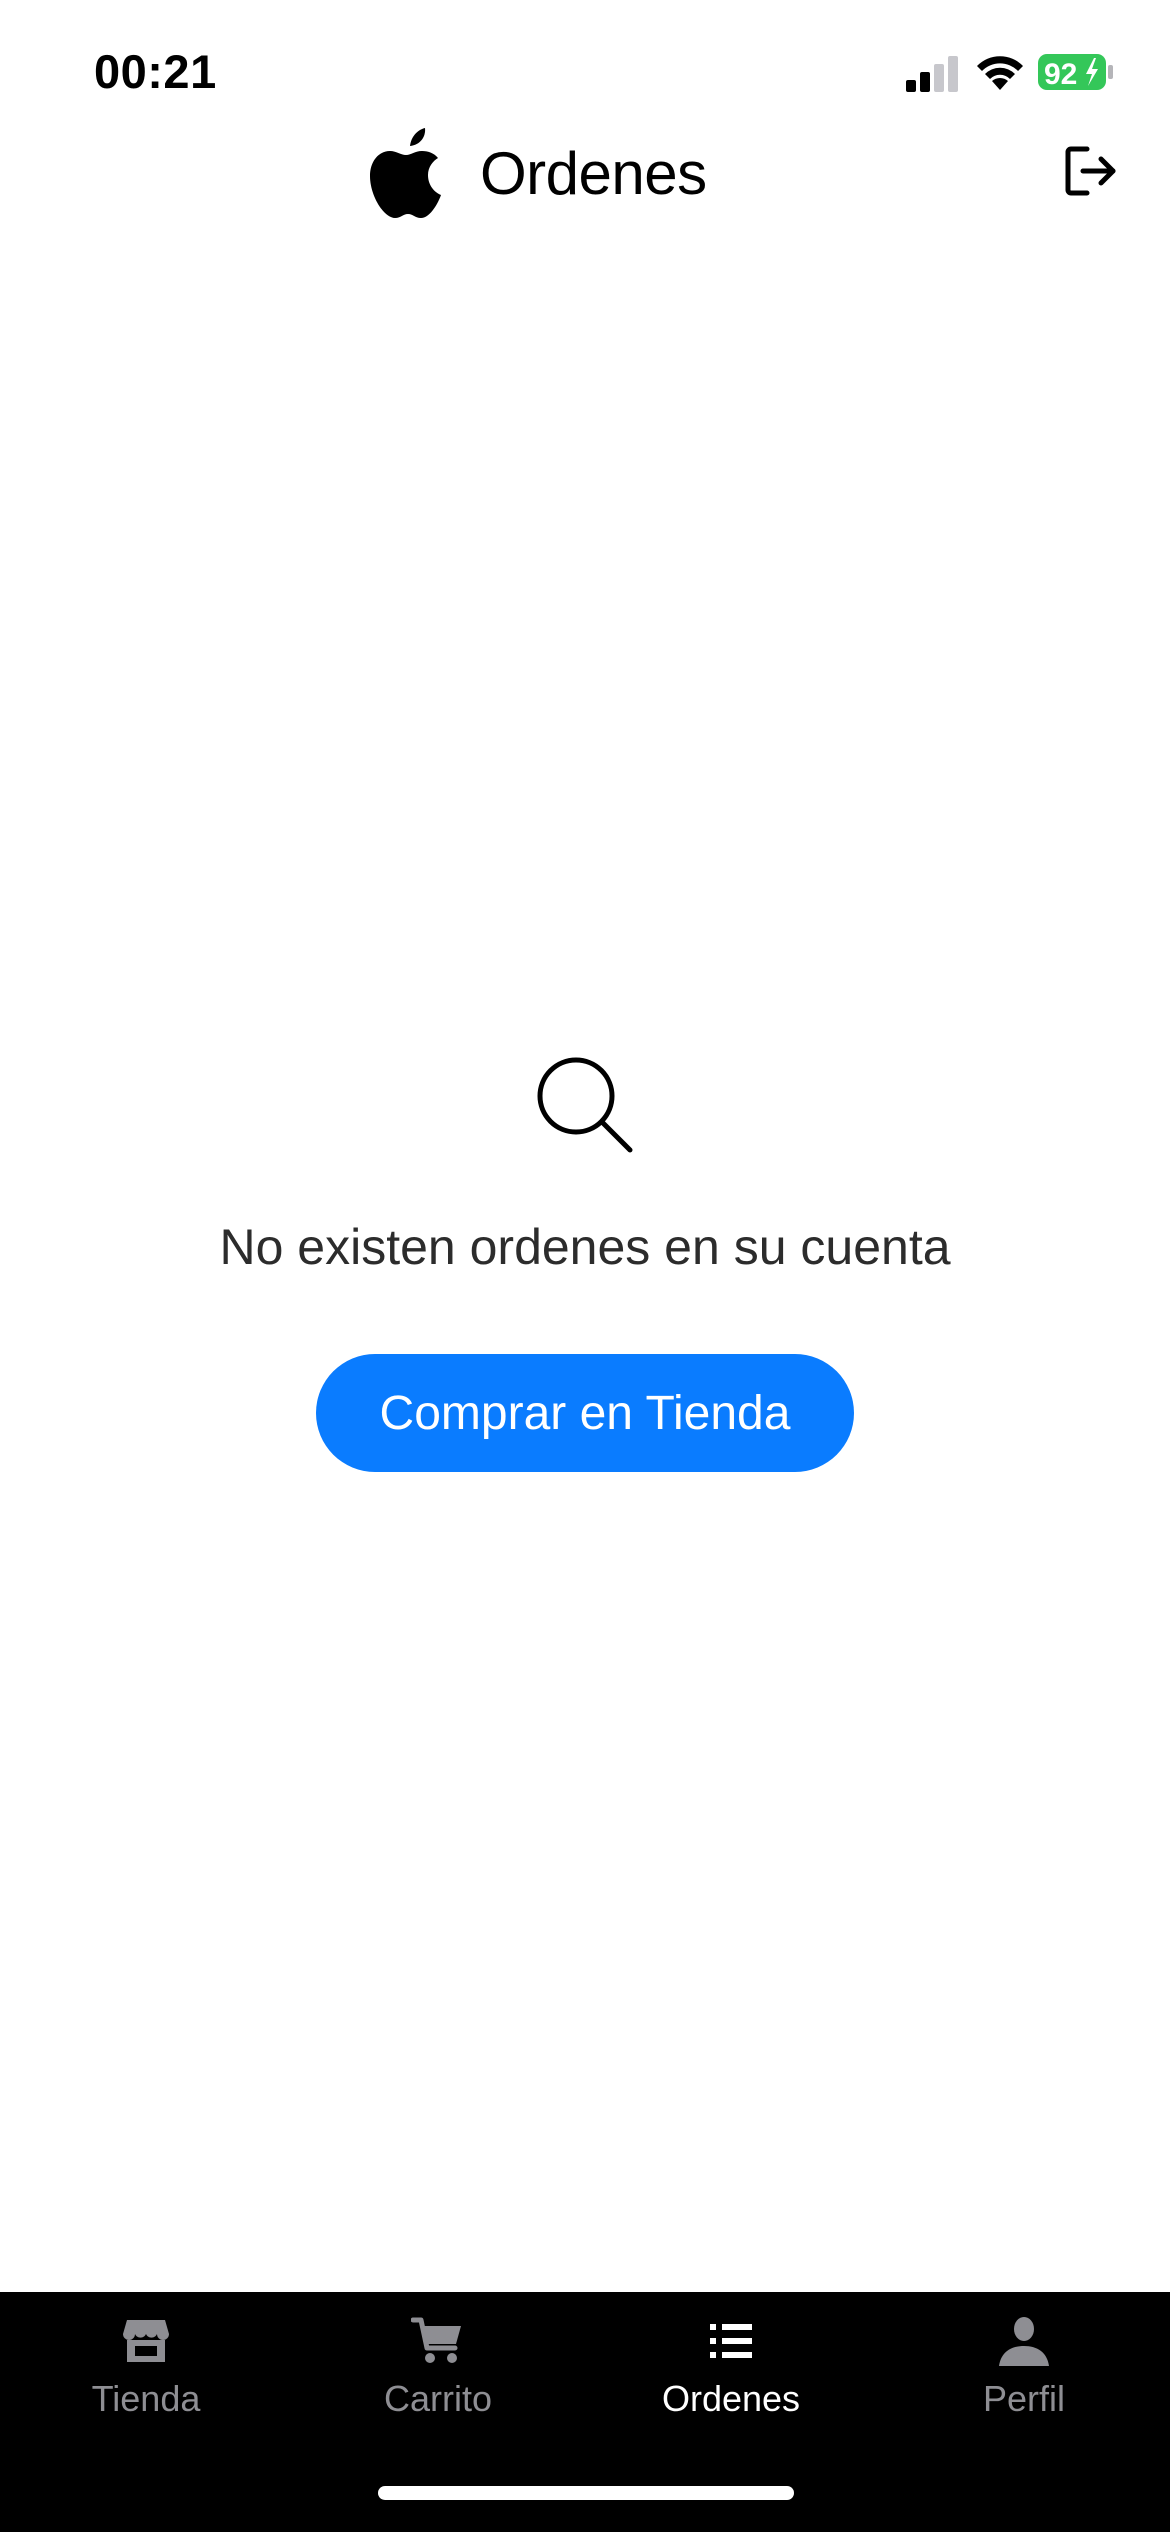  I want to click on apple-logo-icon, so click(405, 173).